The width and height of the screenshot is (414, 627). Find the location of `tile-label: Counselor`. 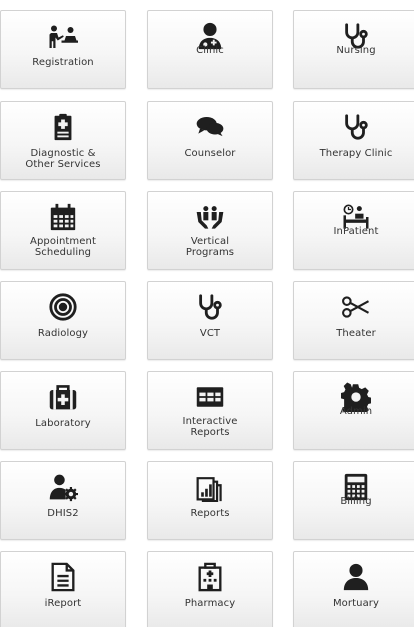

tile-label: Counselor is located at coordinates (210, 153).